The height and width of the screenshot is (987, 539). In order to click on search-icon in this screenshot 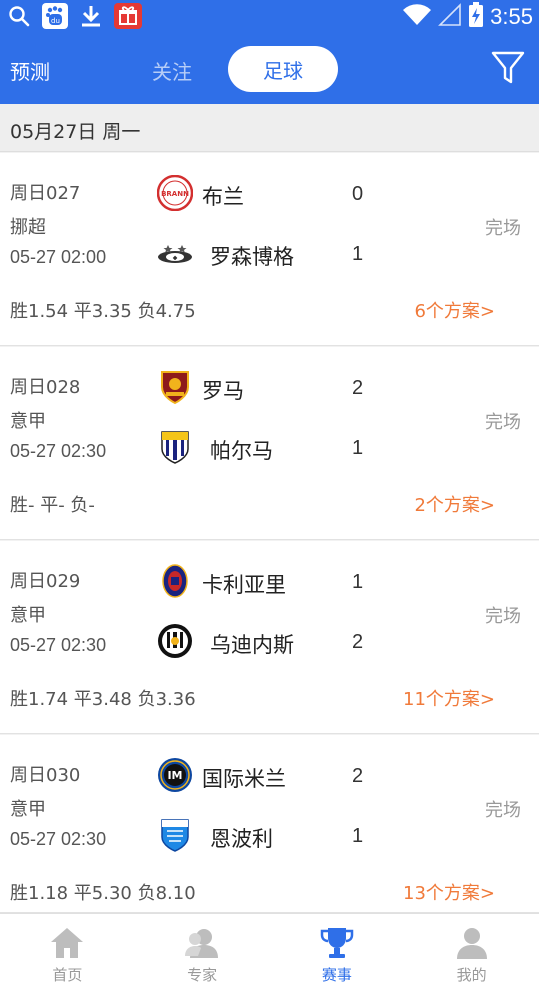, I will do `click(19, 16)`.